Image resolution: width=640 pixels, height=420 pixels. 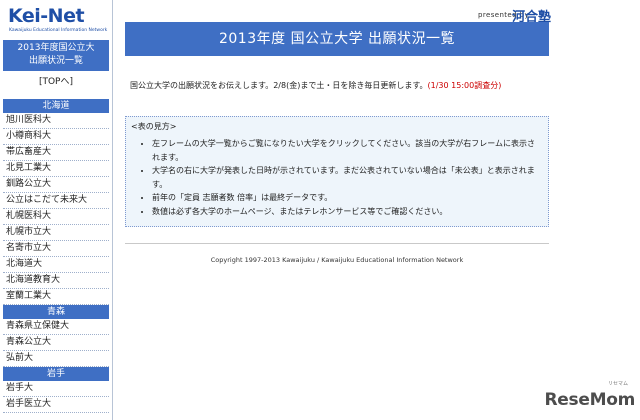 What do you see at coordinates (590, 400) in the screenshot?
I see `resemom-watermark: ReseMom` at bounding box center [590, 400].